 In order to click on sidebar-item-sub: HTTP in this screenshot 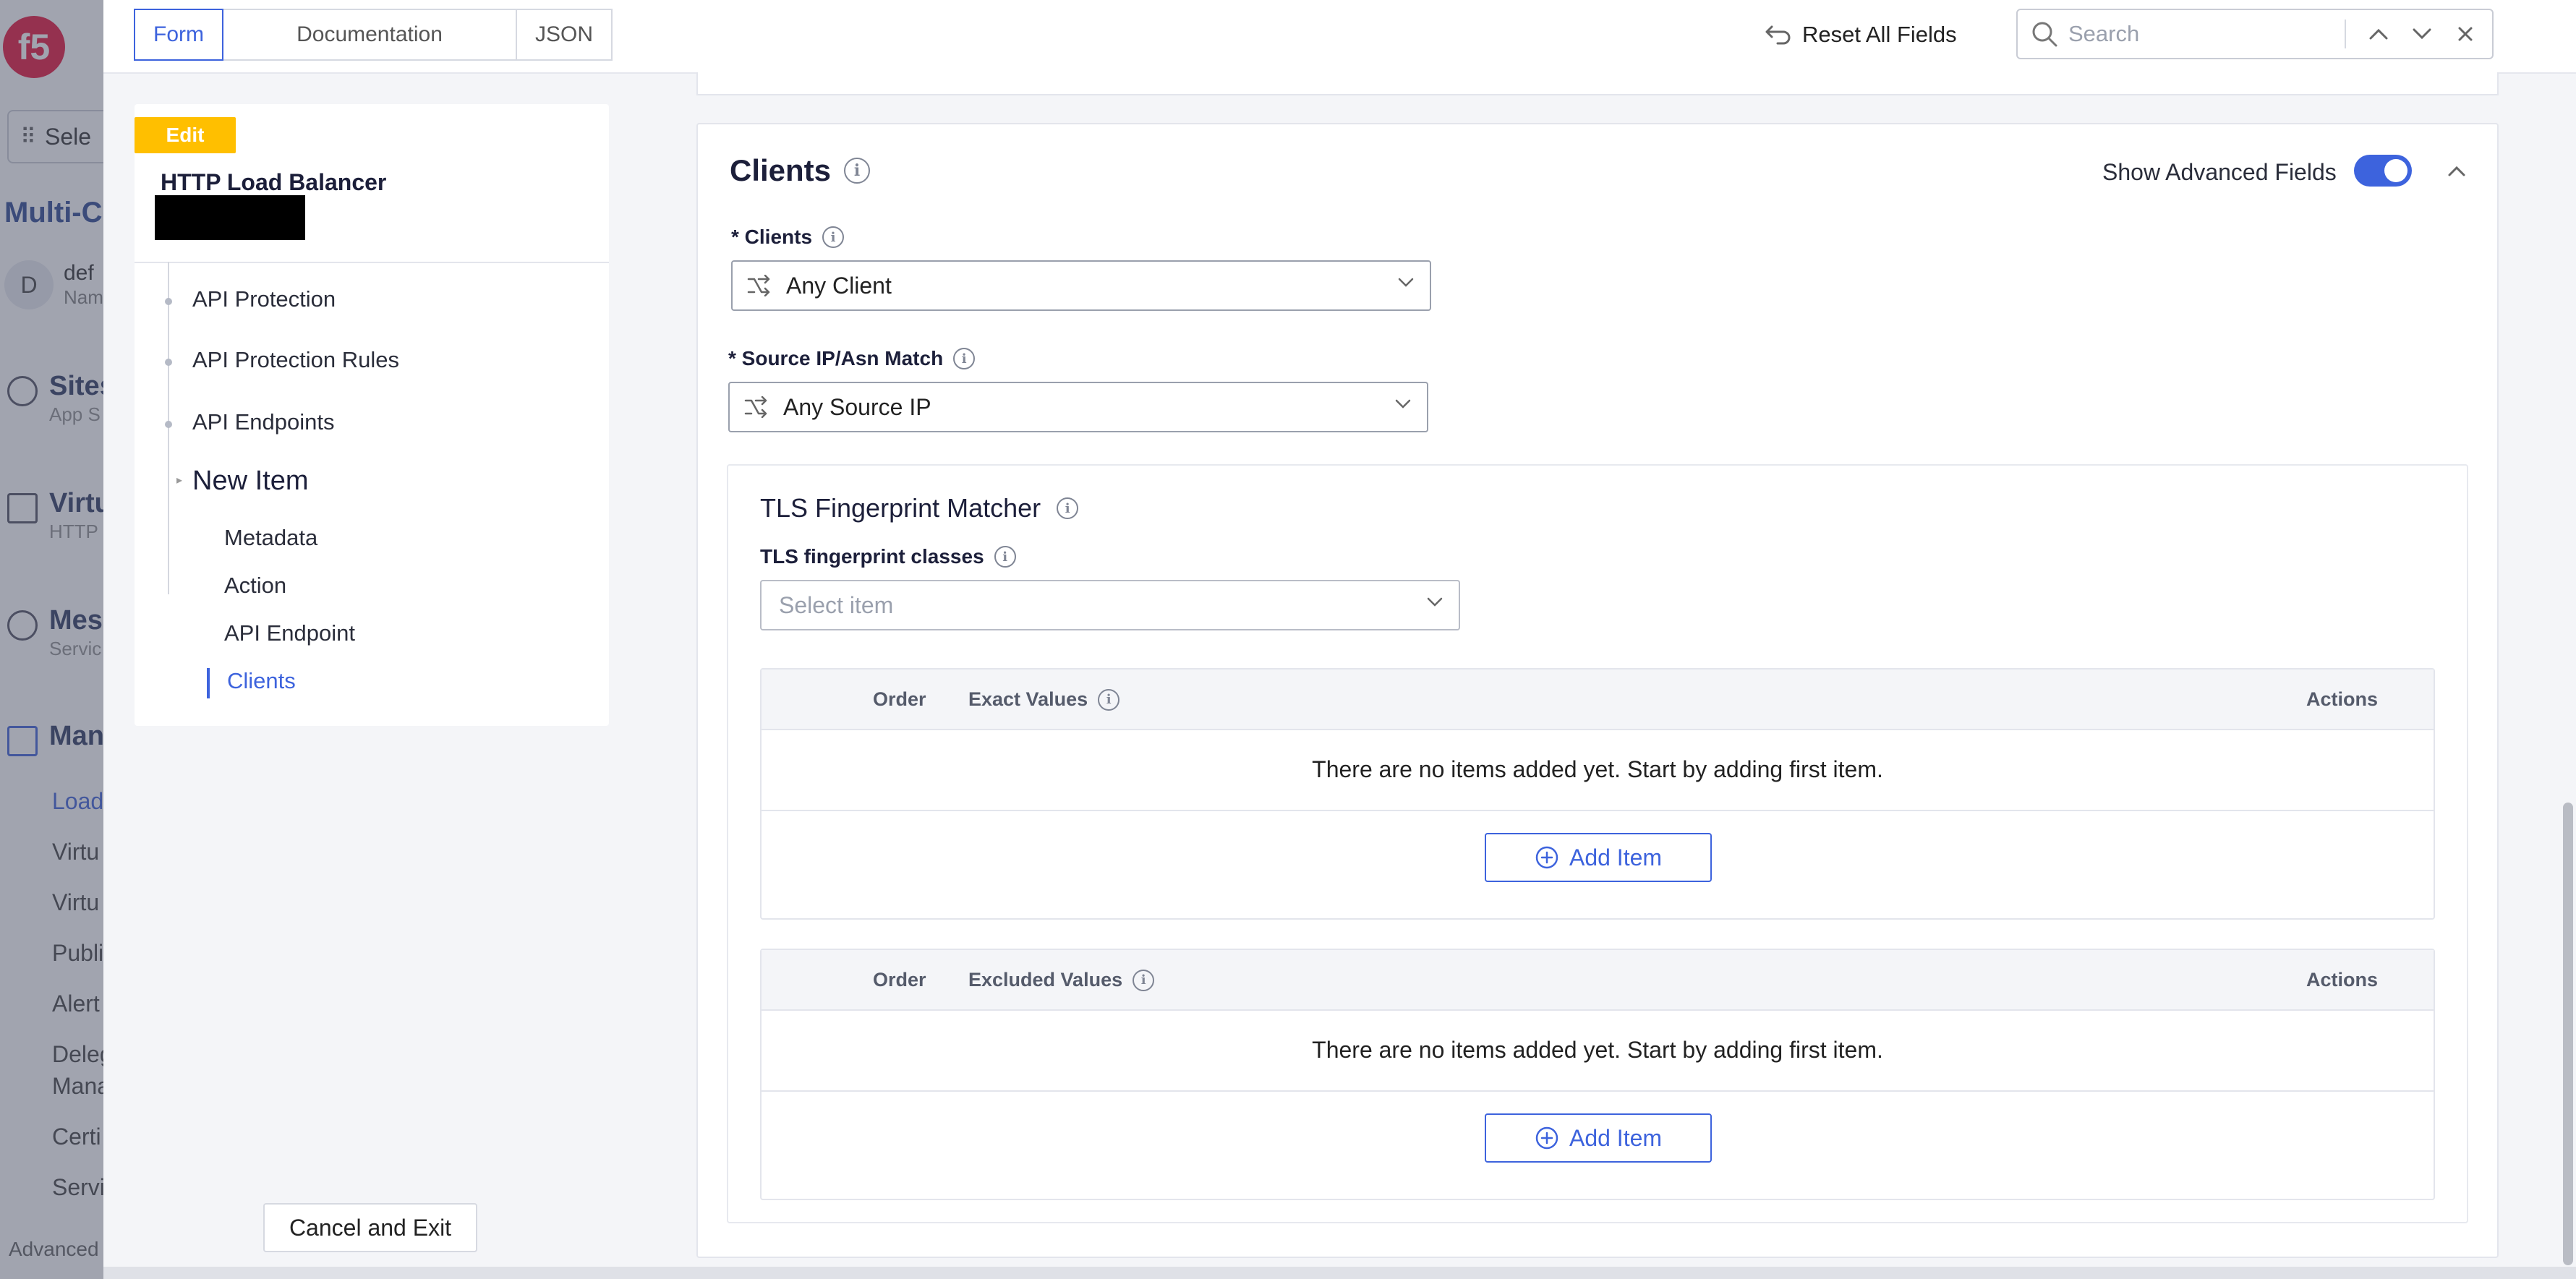, I will do `click(73, 531)`.